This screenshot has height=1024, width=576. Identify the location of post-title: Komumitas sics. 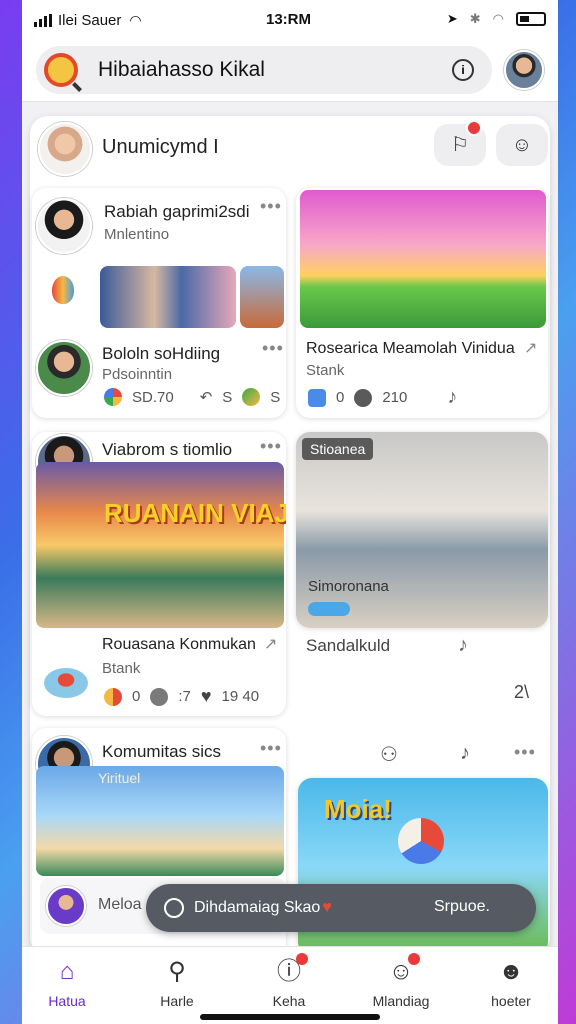
(162, 751).